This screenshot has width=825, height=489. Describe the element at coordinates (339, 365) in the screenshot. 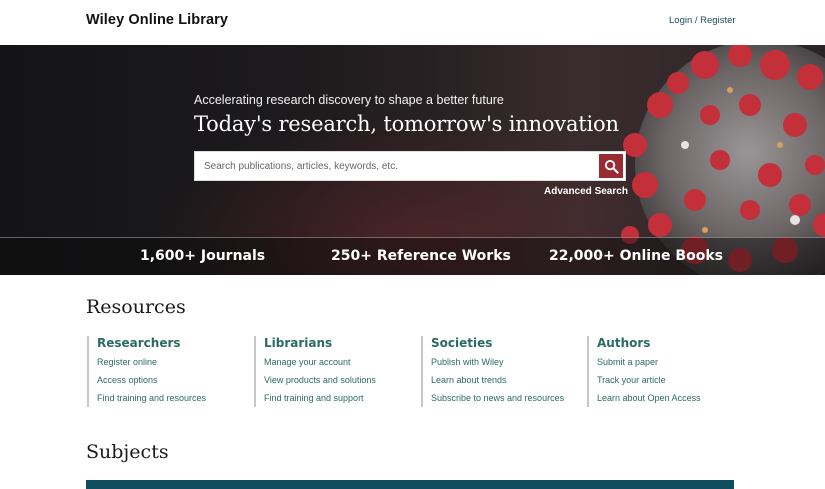

I see `resource-link: Manage your account` at that location.